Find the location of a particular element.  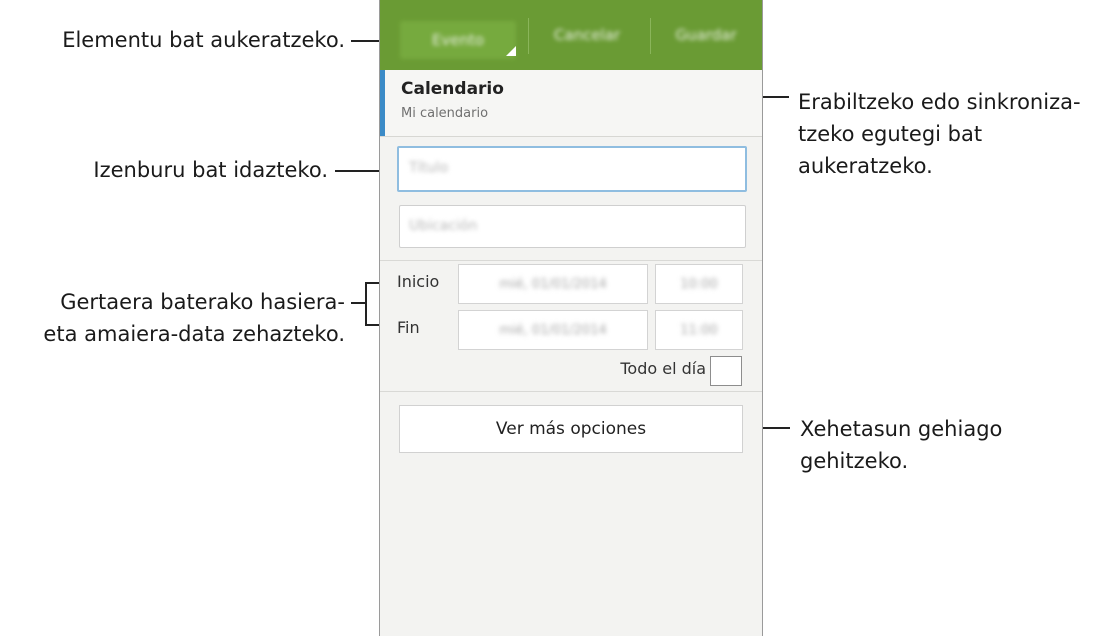

annotation-title: Izenburu bat idazteko. is located at coordinates (210, 170).